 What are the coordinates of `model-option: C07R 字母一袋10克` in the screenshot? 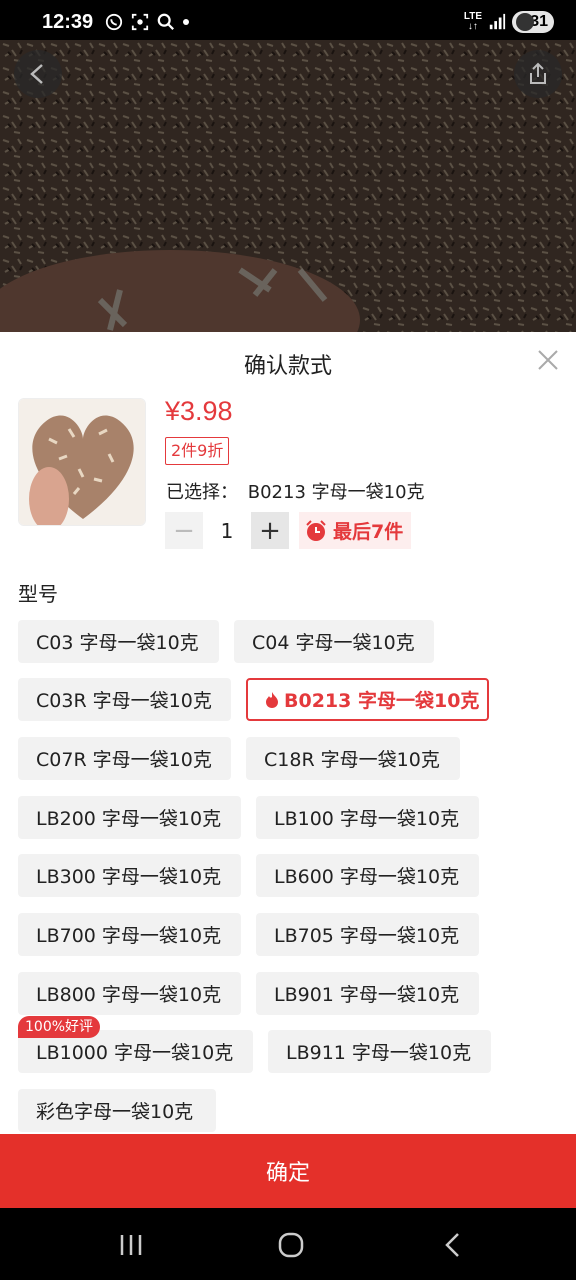 It's located at (124, 758).